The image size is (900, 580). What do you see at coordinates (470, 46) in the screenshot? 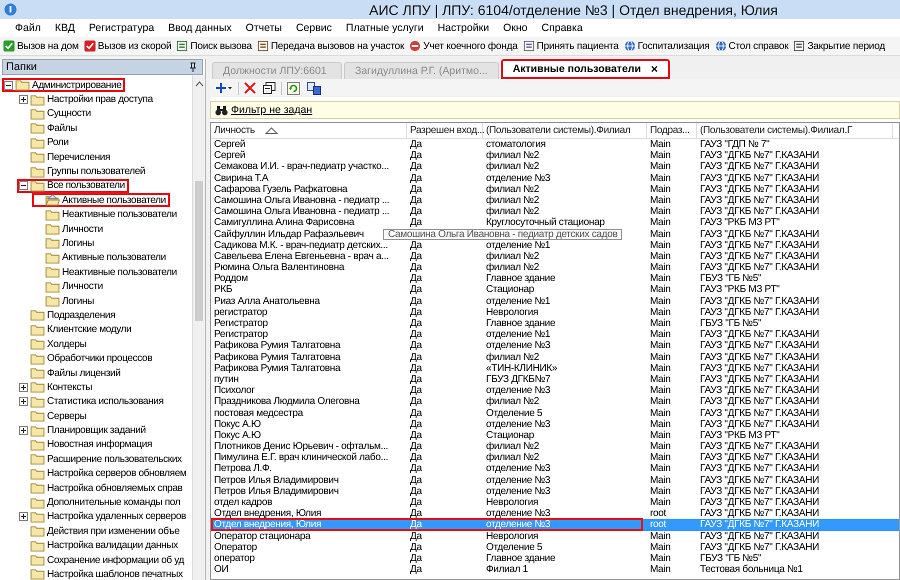
I see `toolbar-button: Учет коечного фонда` at bounding box center [470, 46].